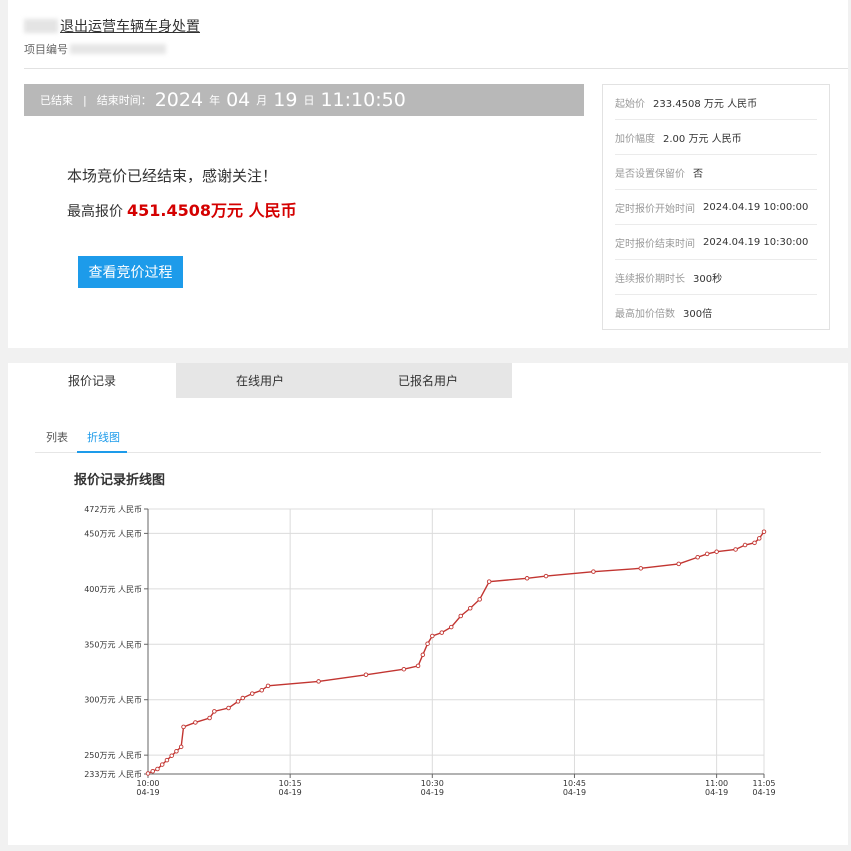 The width and height of the screenshot is (851, 851). I want to click on y-tick-label: 350万元 人民币, so click(113, 644).